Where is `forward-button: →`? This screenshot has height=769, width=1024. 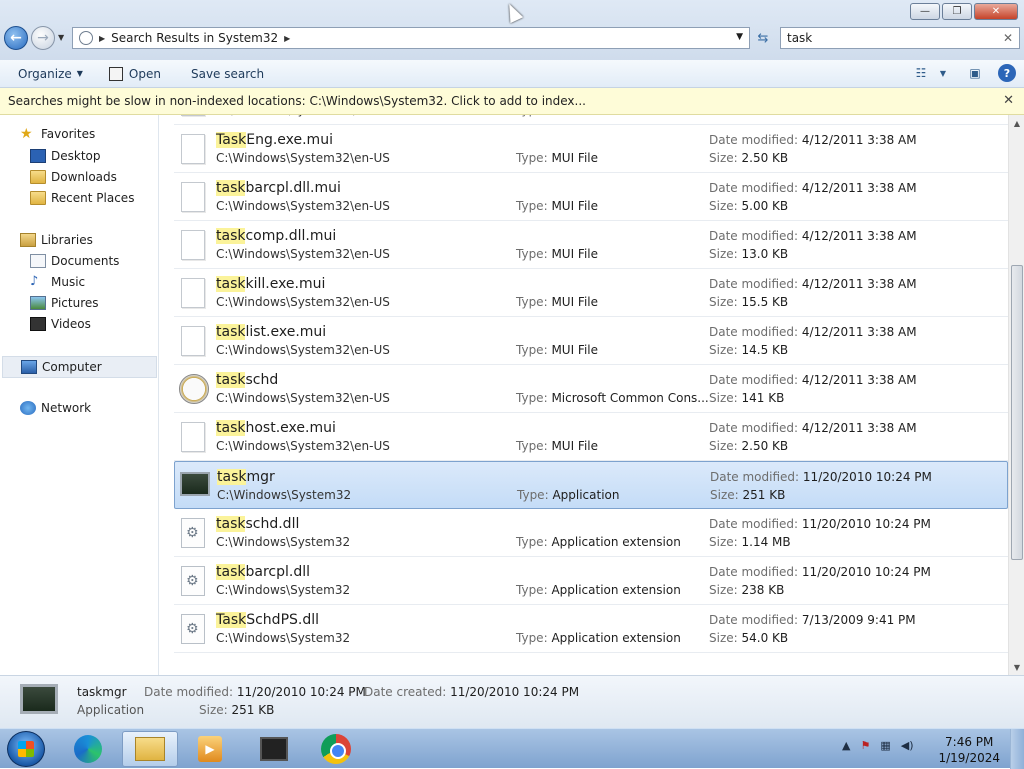 forward-button: → is located at coordinates (43, 38).